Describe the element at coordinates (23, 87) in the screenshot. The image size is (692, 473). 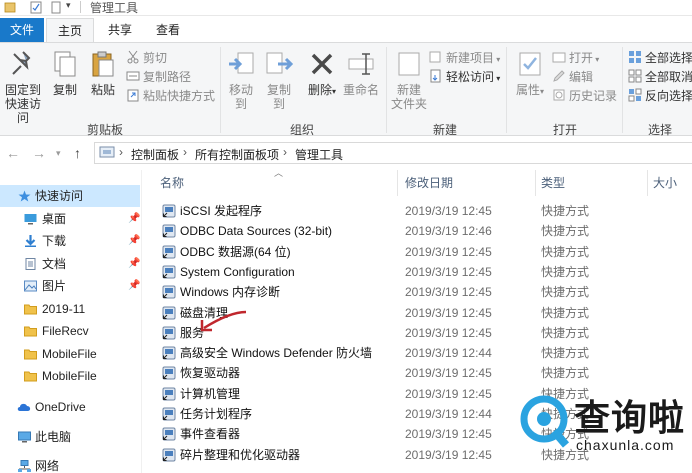
I see `pin-to-quick-access-button: 固定到 快速访问` at that location.